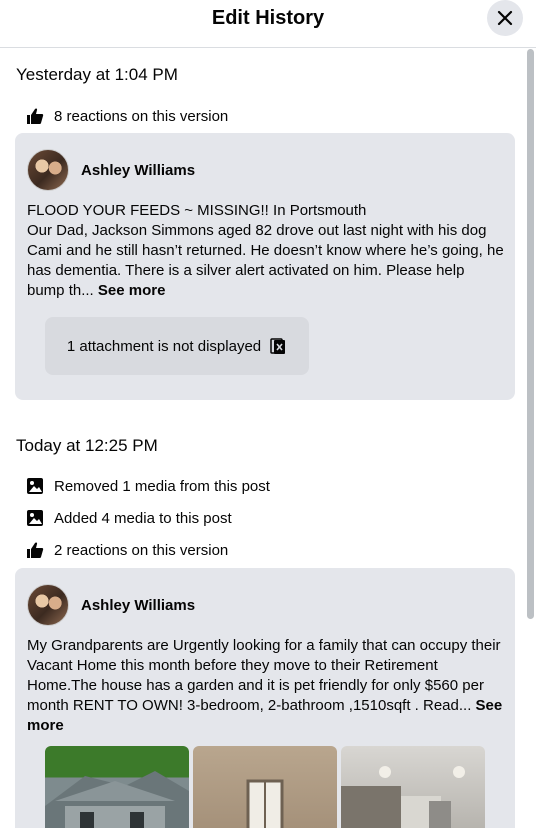 This screenshot has height=828, width=536. I want to click on reactions-row: 8 reactions on this version, so click(127, 116).